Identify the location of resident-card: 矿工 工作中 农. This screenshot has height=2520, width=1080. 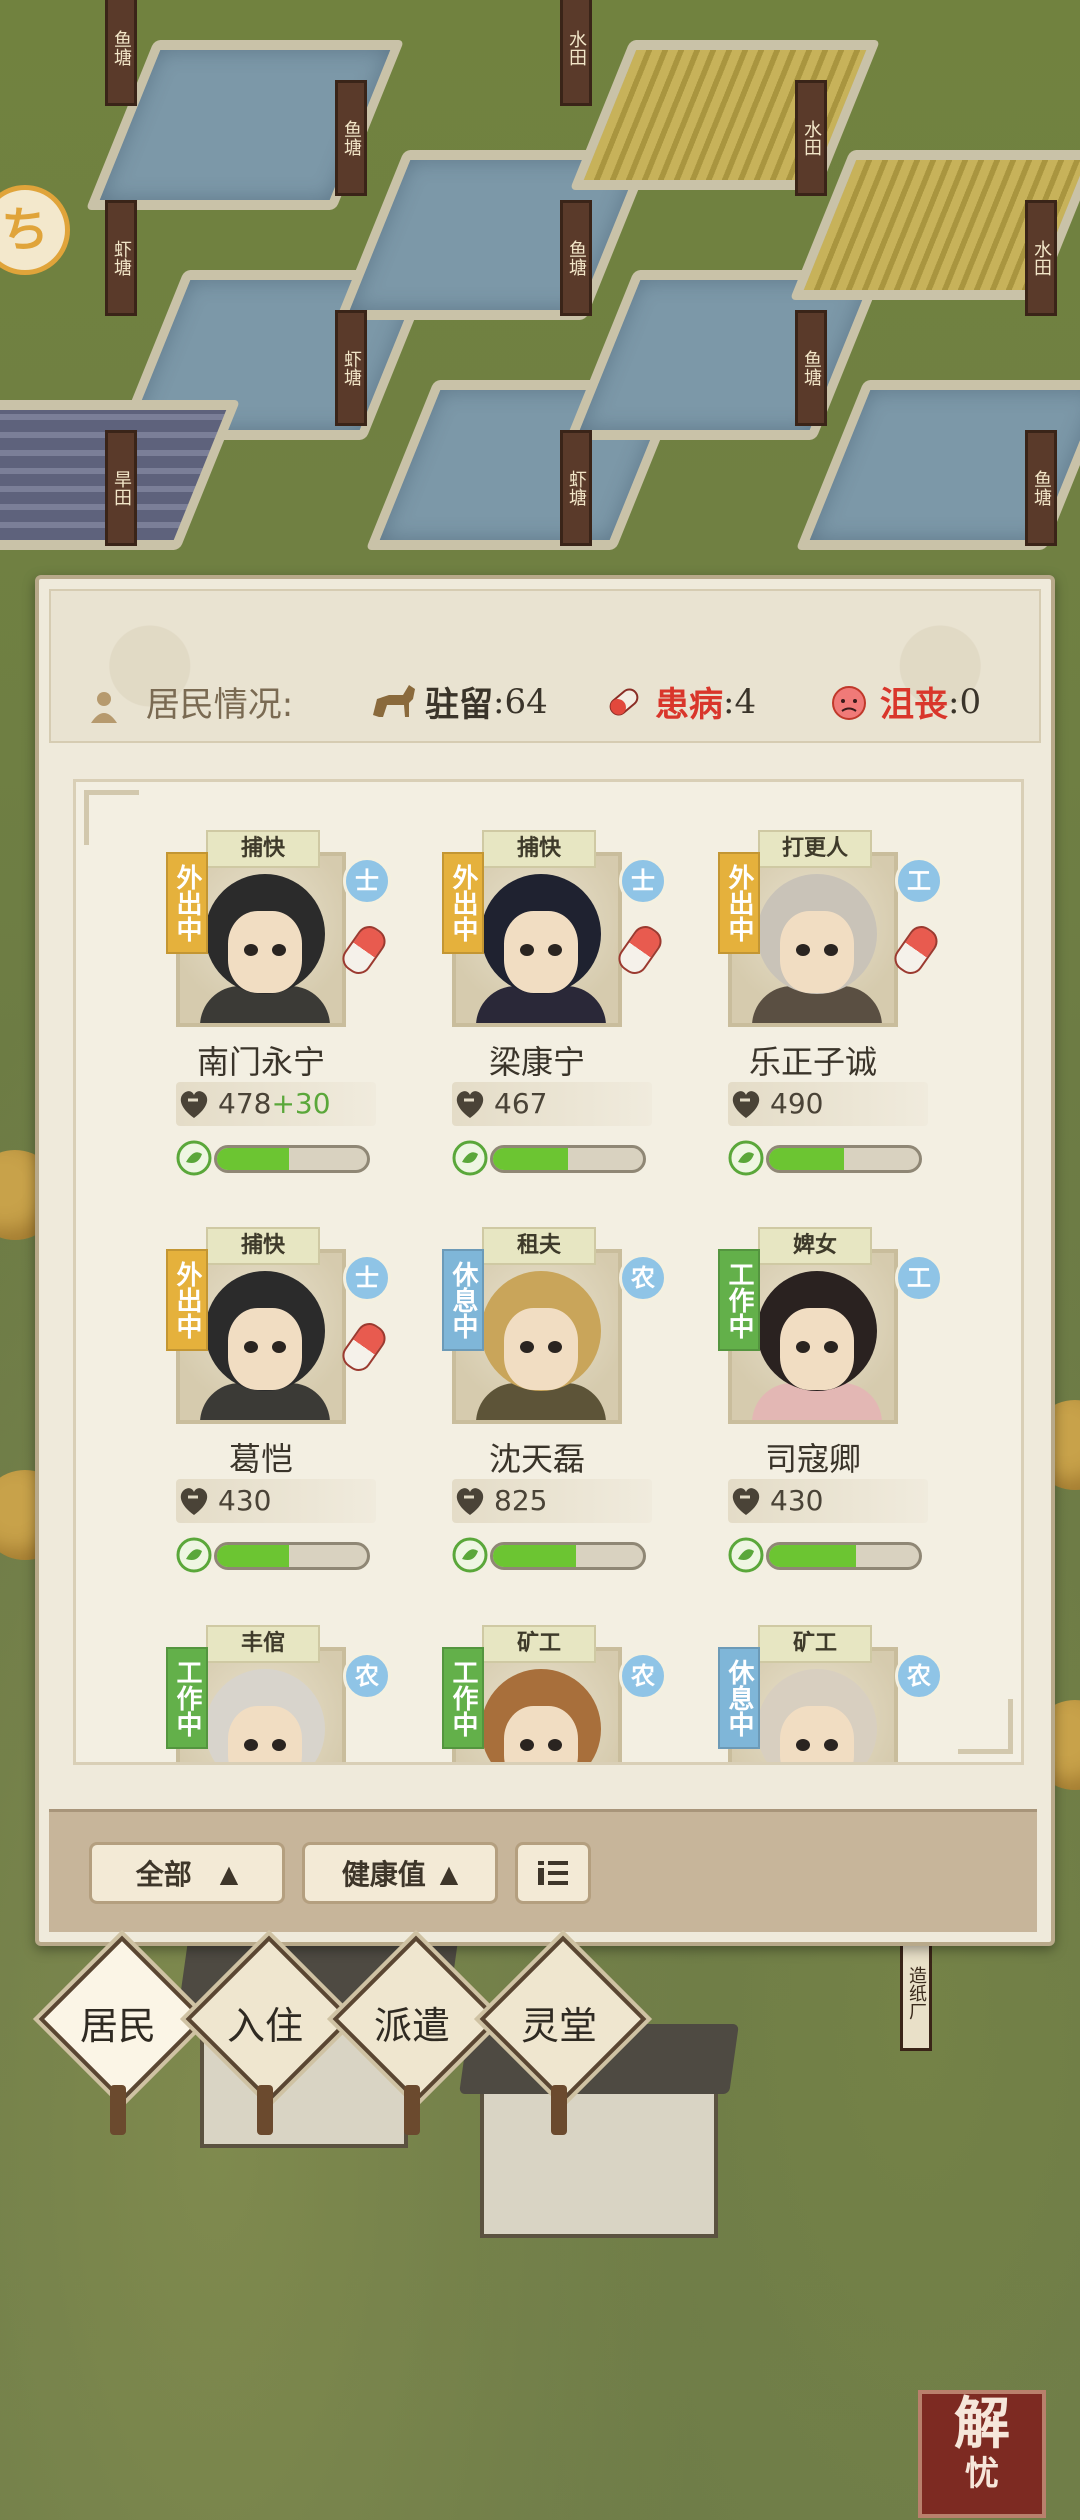
(539, 1677).